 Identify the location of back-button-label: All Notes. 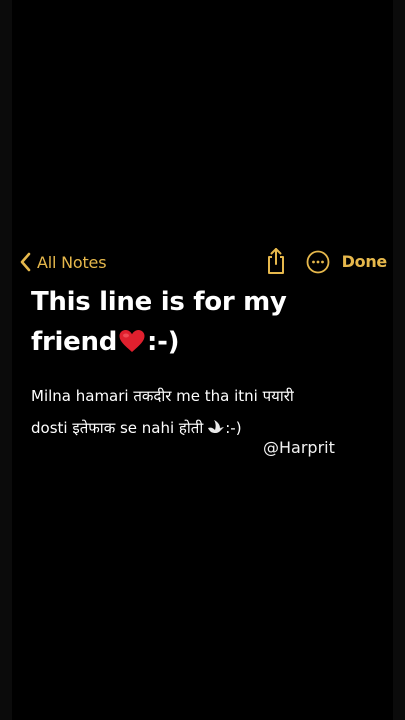
(72, 262).